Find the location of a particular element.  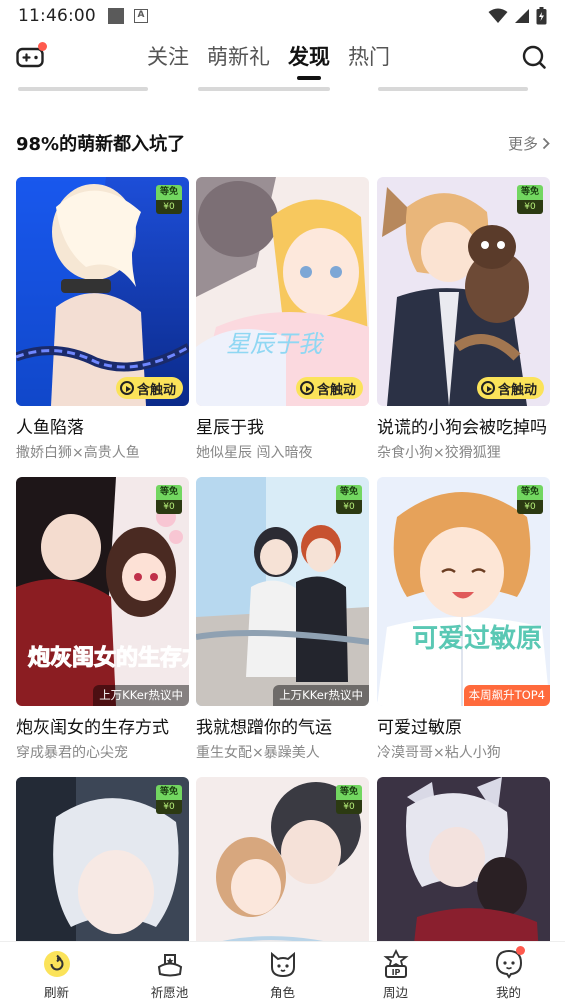

refresh-icon is located at coordinates (56, 964).